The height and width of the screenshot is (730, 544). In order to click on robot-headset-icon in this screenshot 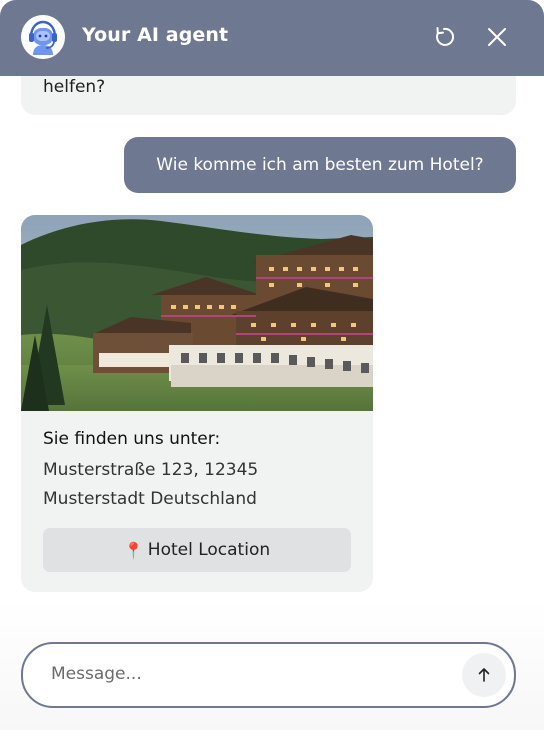, I will do `click(43, 37)`.